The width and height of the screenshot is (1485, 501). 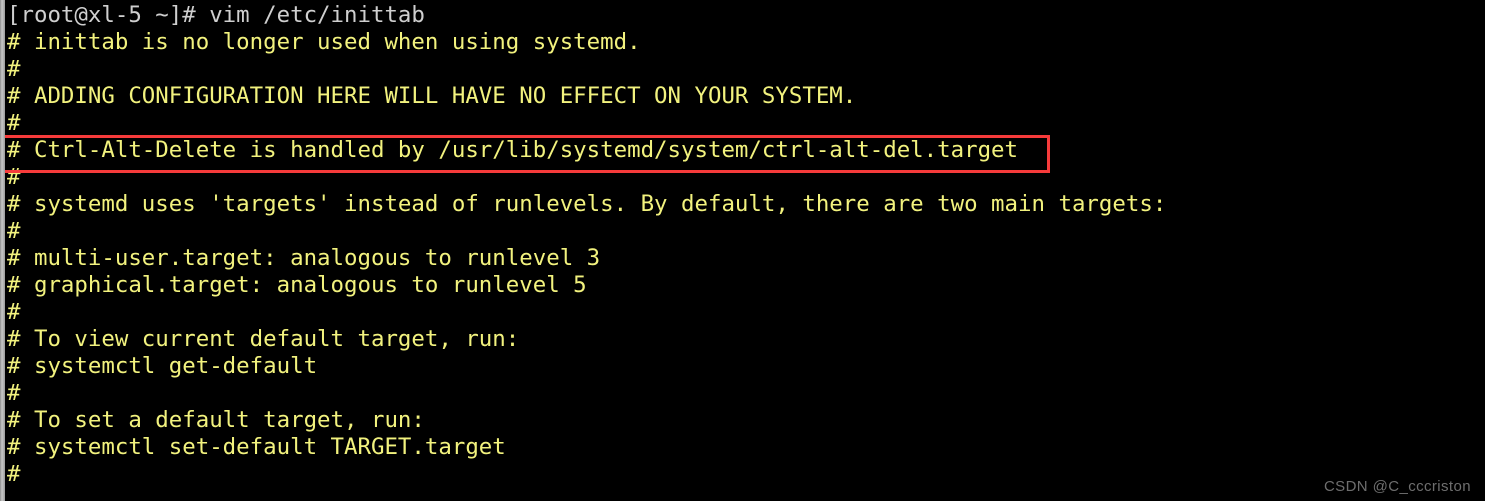 I want to click on terminal-line-15: # To set a default target, run:, so click(x=216, y=420).